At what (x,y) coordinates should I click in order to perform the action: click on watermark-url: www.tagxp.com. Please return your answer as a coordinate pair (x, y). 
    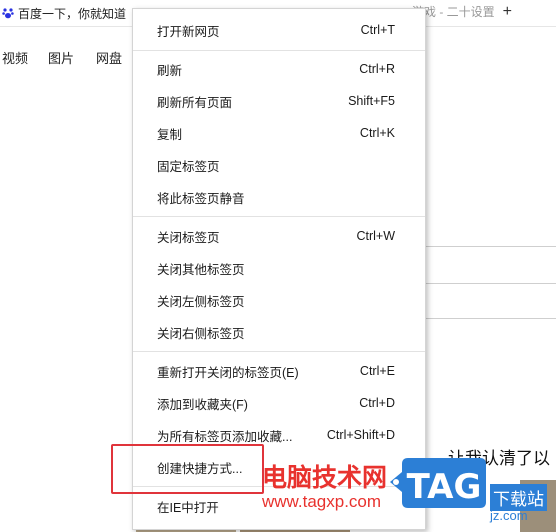
    Looking at the image, I should click on (322, 501).